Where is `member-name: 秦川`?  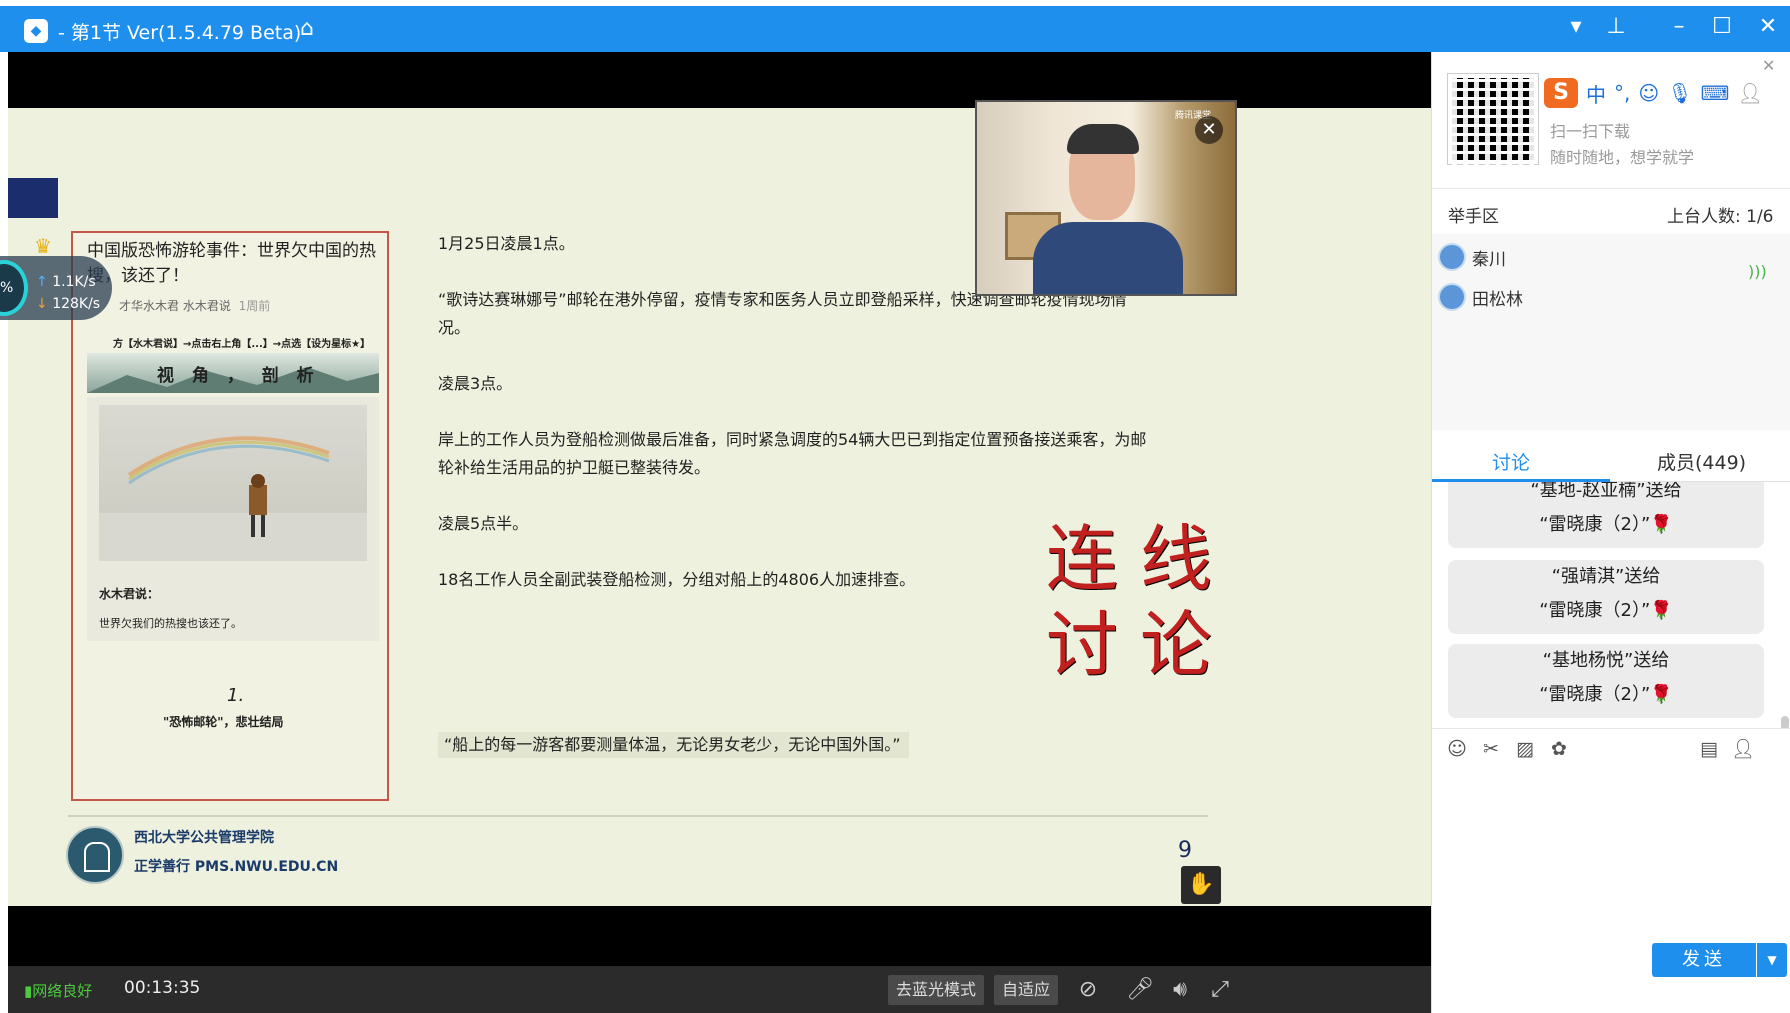
member-name: 秦川 is located at coordinates (1489, 259).